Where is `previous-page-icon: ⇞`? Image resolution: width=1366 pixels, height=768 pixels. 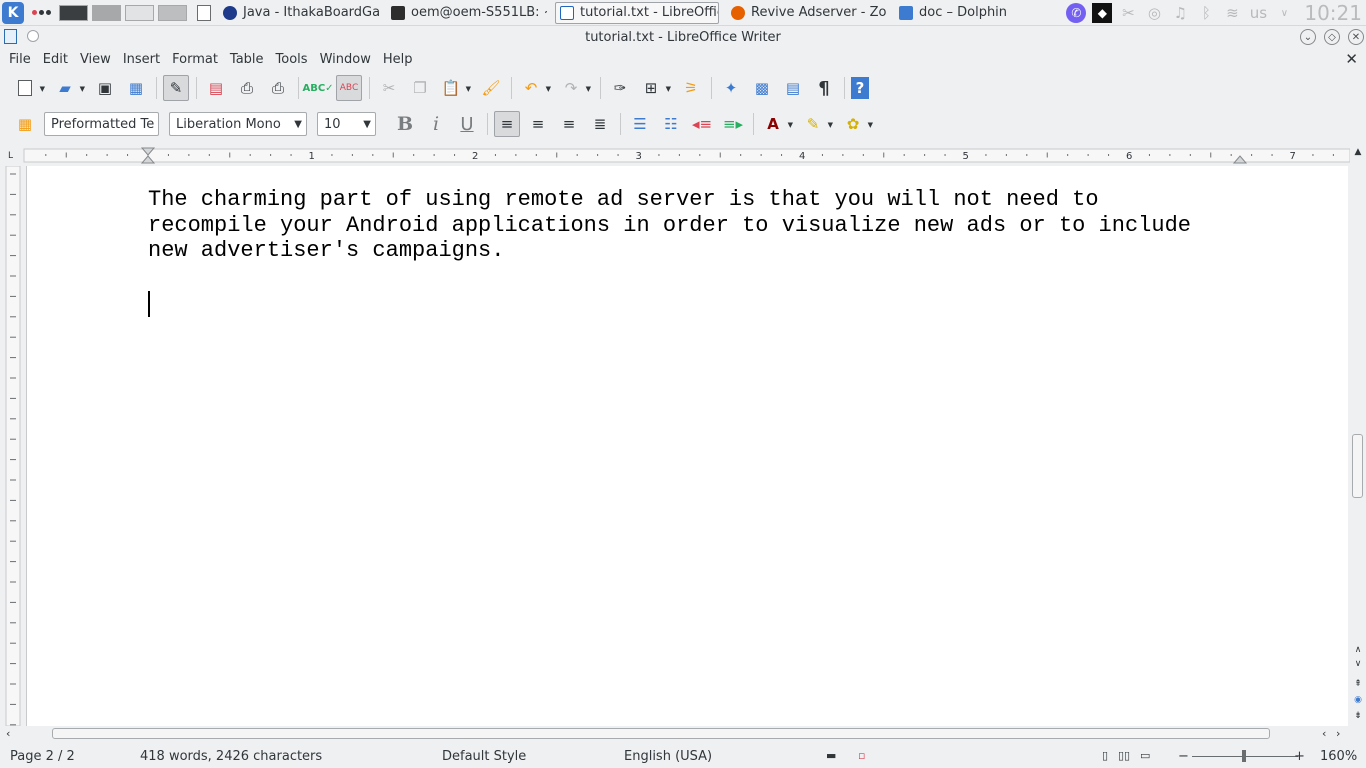 previous-page-icon: ⇞ is located at coordinates (1358, 684).